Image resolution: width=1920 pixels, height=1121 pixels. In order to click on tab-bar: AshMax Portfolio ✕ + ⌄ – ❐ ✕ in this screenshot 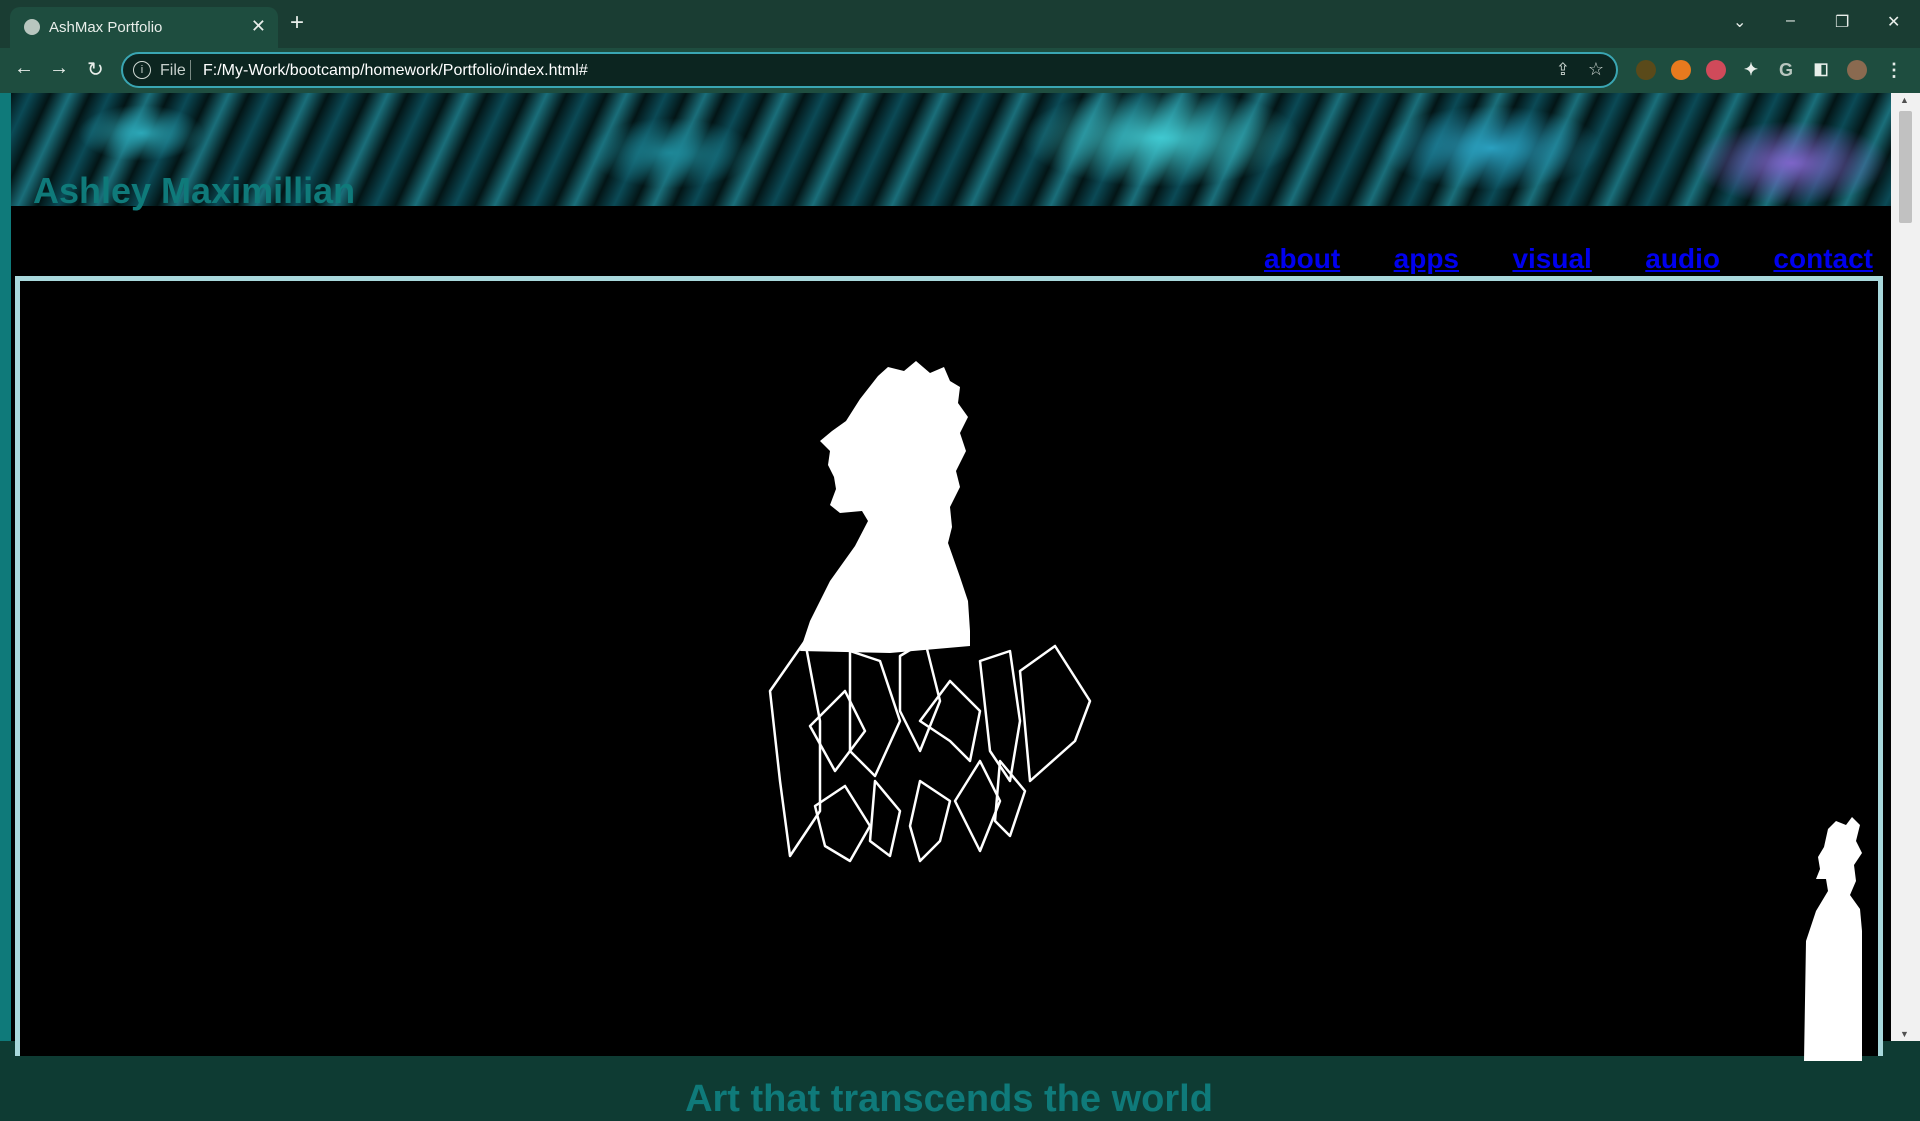, I will do `click(960, 24)`.